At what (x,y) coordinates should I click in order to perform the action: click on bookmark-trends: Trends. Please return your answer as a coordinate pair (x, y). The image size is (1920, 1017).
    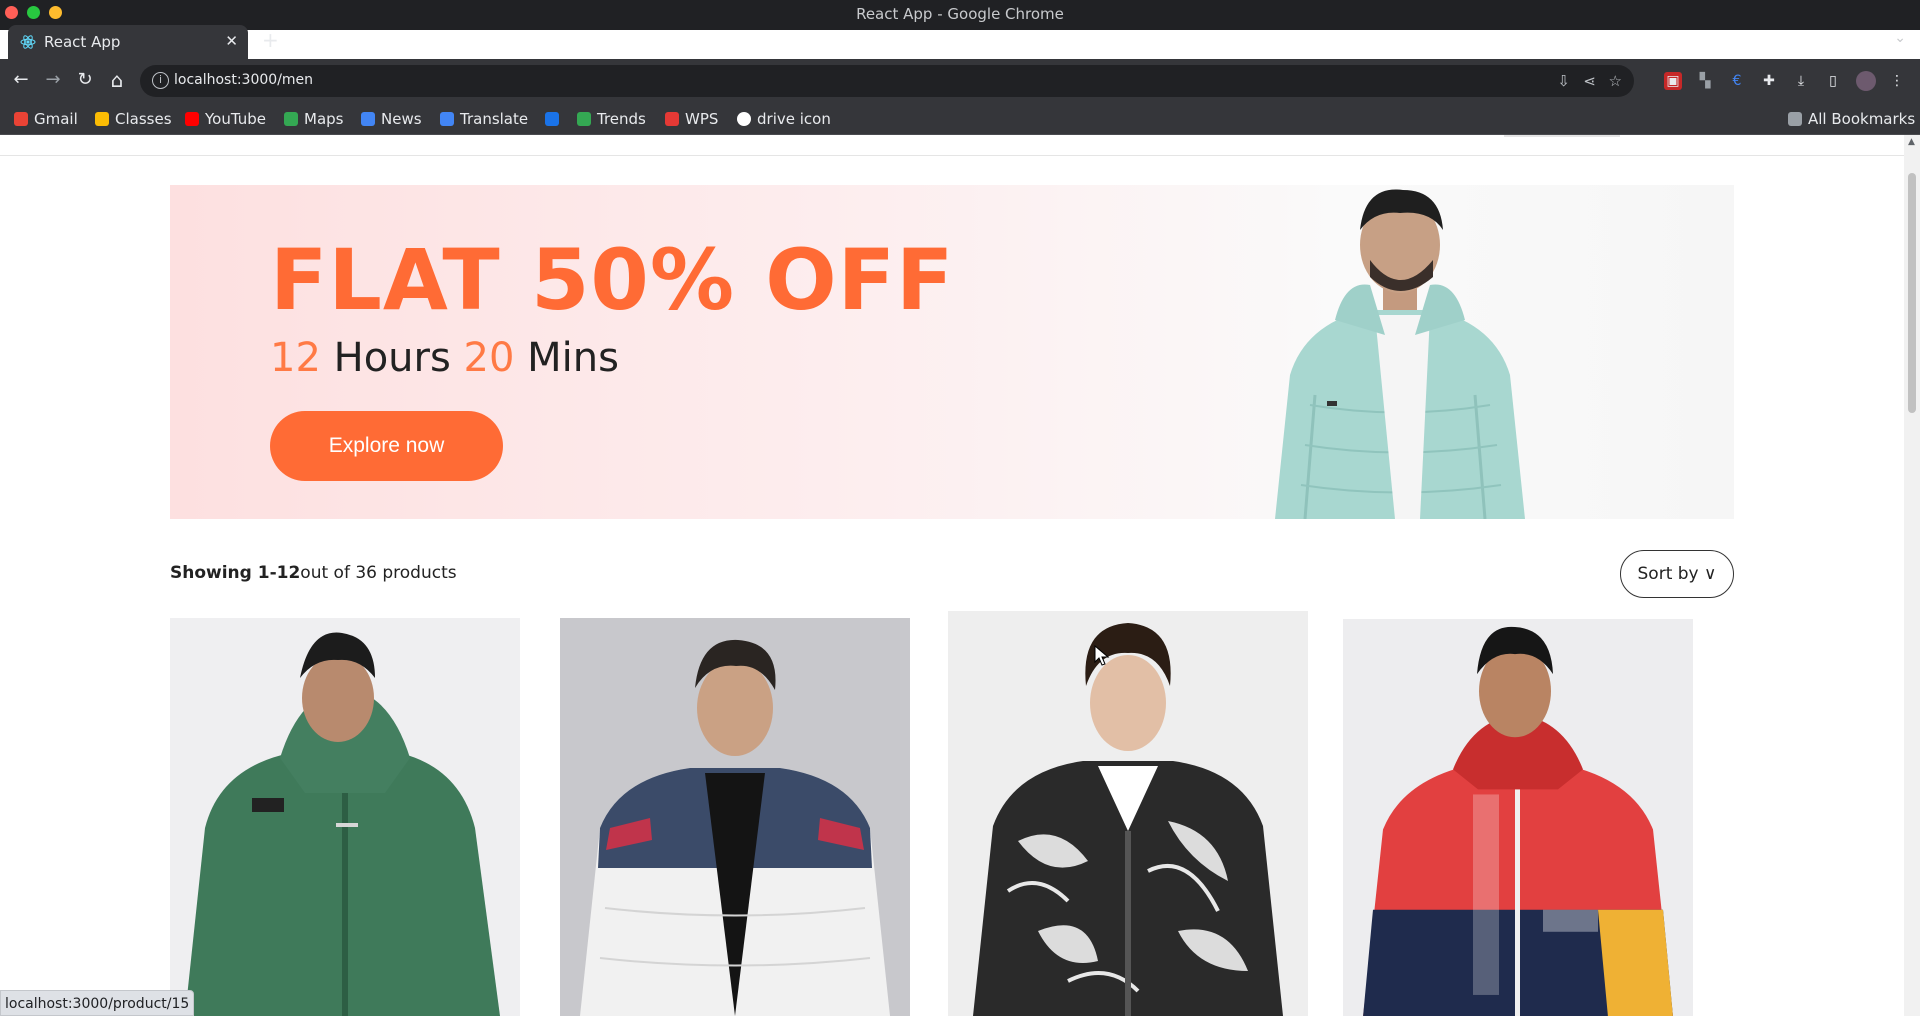
    Looking at the image, I should click on (611, 119).